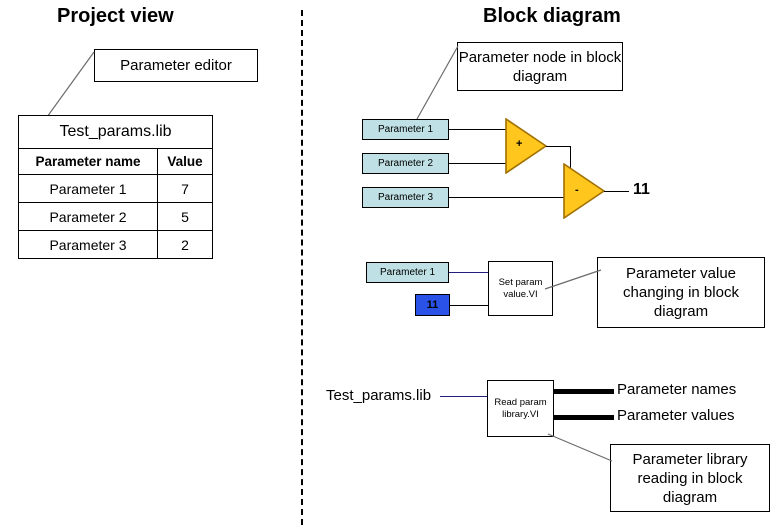 The image size is (780, 532). I want to click on wire-param-to-setvi, so click(469, 272).